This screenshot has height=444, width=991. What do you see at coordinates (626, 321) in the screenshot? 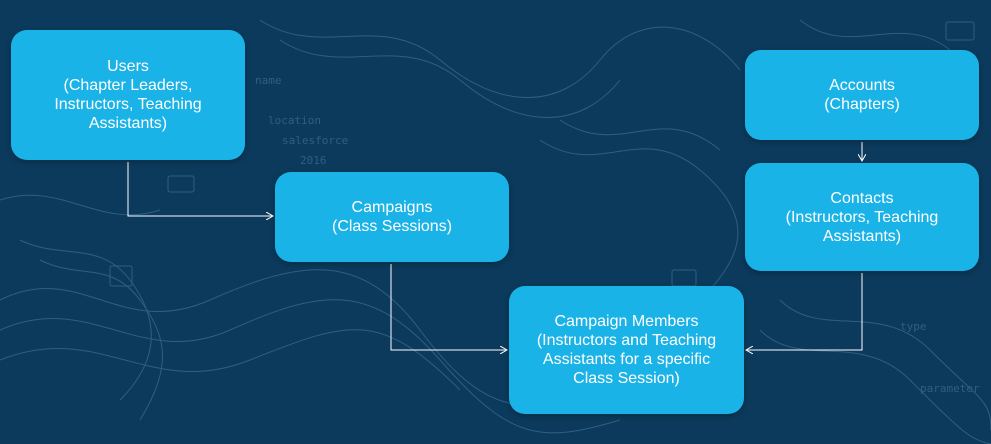
I see `campaign-members-node-title: Campaign Members` at bounding box center [626, 321].